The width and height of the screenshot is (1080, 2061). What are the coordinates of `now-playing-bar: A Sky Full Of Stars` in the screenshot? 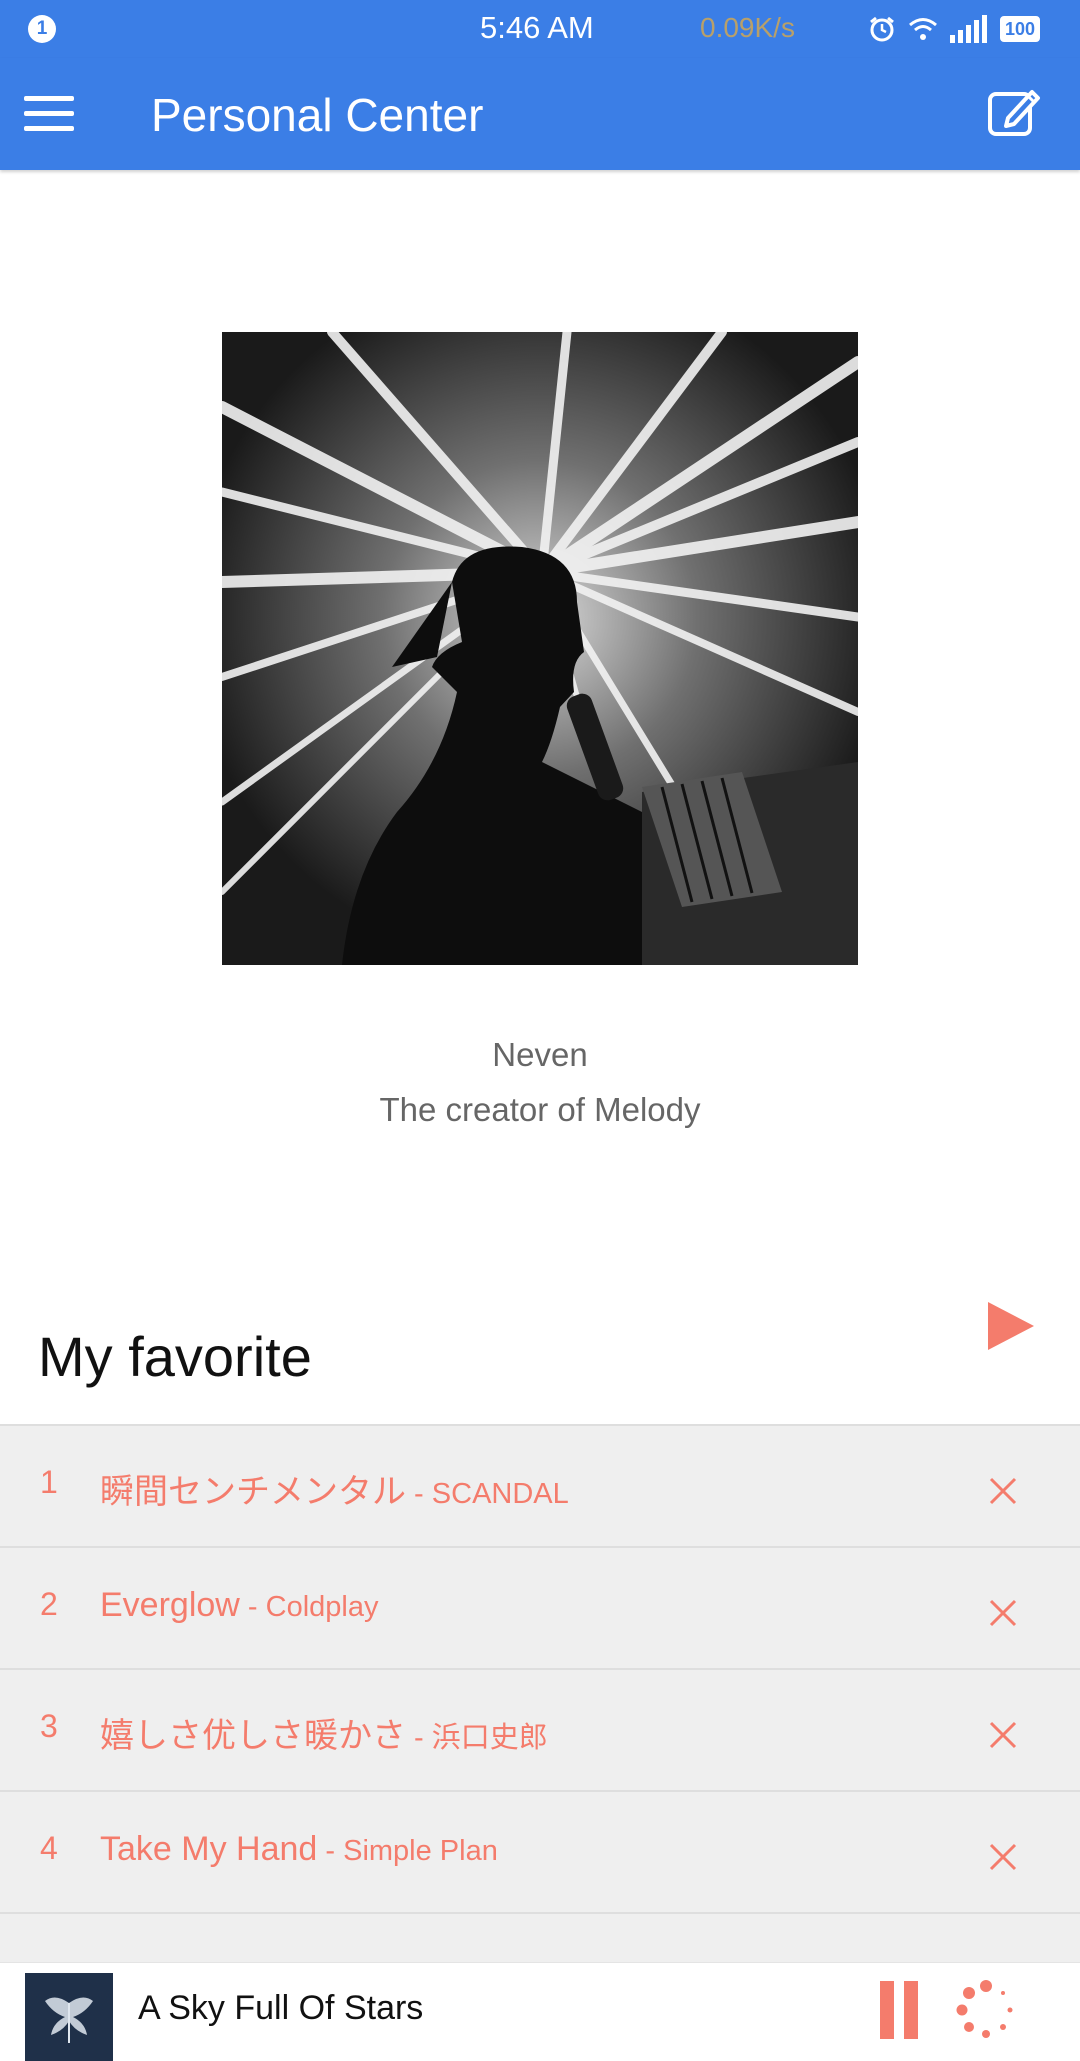 It's located at (540, 2011).